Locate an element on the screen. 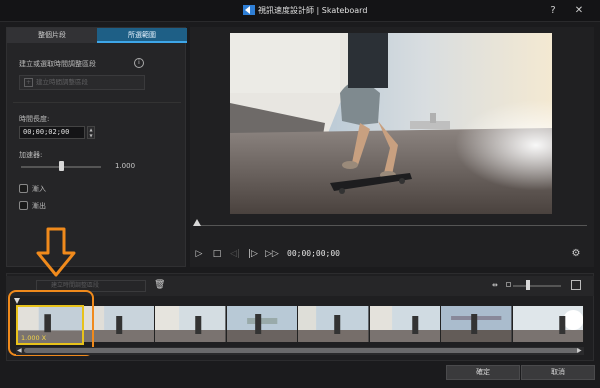 Image resolution: width=600 pixels, height=388 pixels. zoom-slider-thumb is located at coordinates (528, 285).